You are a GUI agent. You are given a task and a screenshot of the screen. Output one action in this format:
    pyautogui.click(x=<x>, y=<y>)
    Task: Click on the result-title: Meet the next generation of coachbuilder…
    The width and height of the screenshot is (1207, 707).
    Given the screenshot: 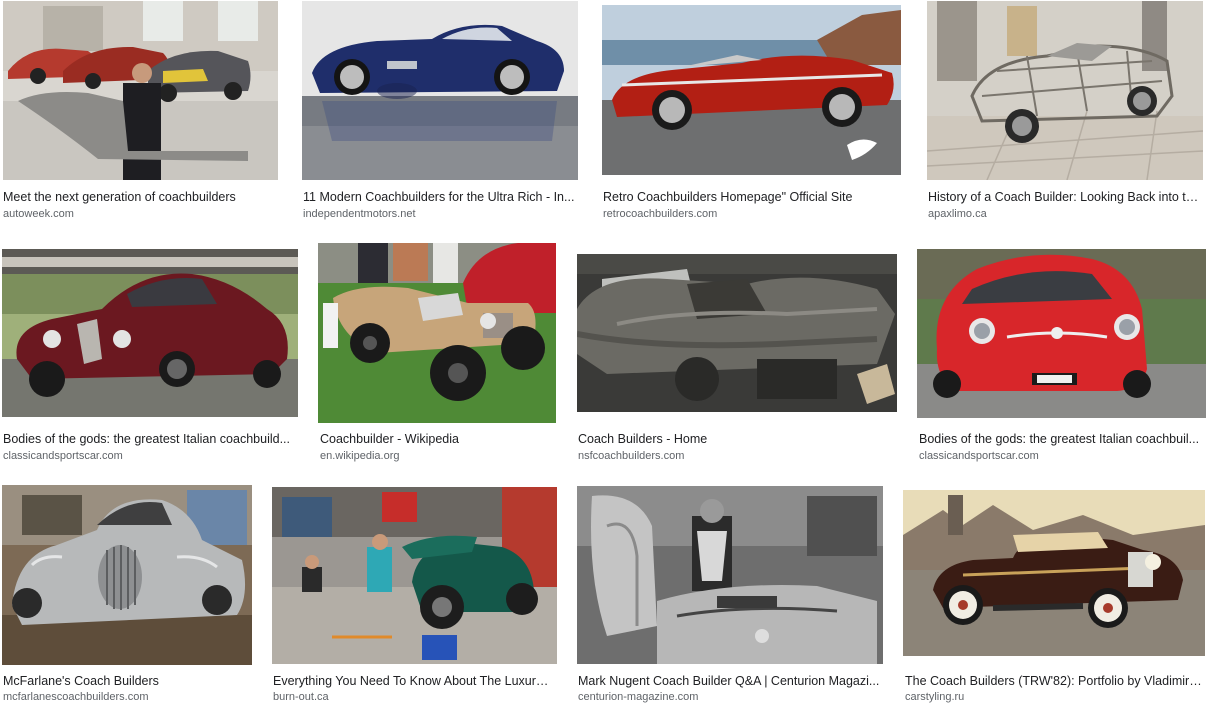 What is the action you would take?
    pyautogui.click(x=139, y=197)
    